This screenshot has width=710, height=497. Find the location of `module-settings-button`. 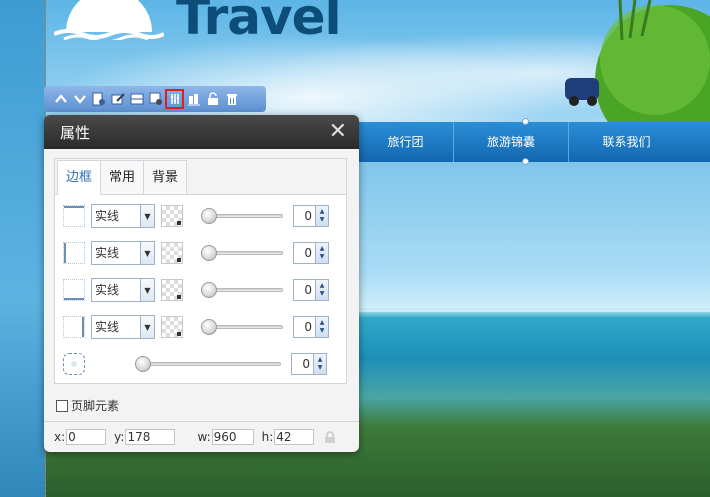

module-settings-button is located at coordinates (155, 99).